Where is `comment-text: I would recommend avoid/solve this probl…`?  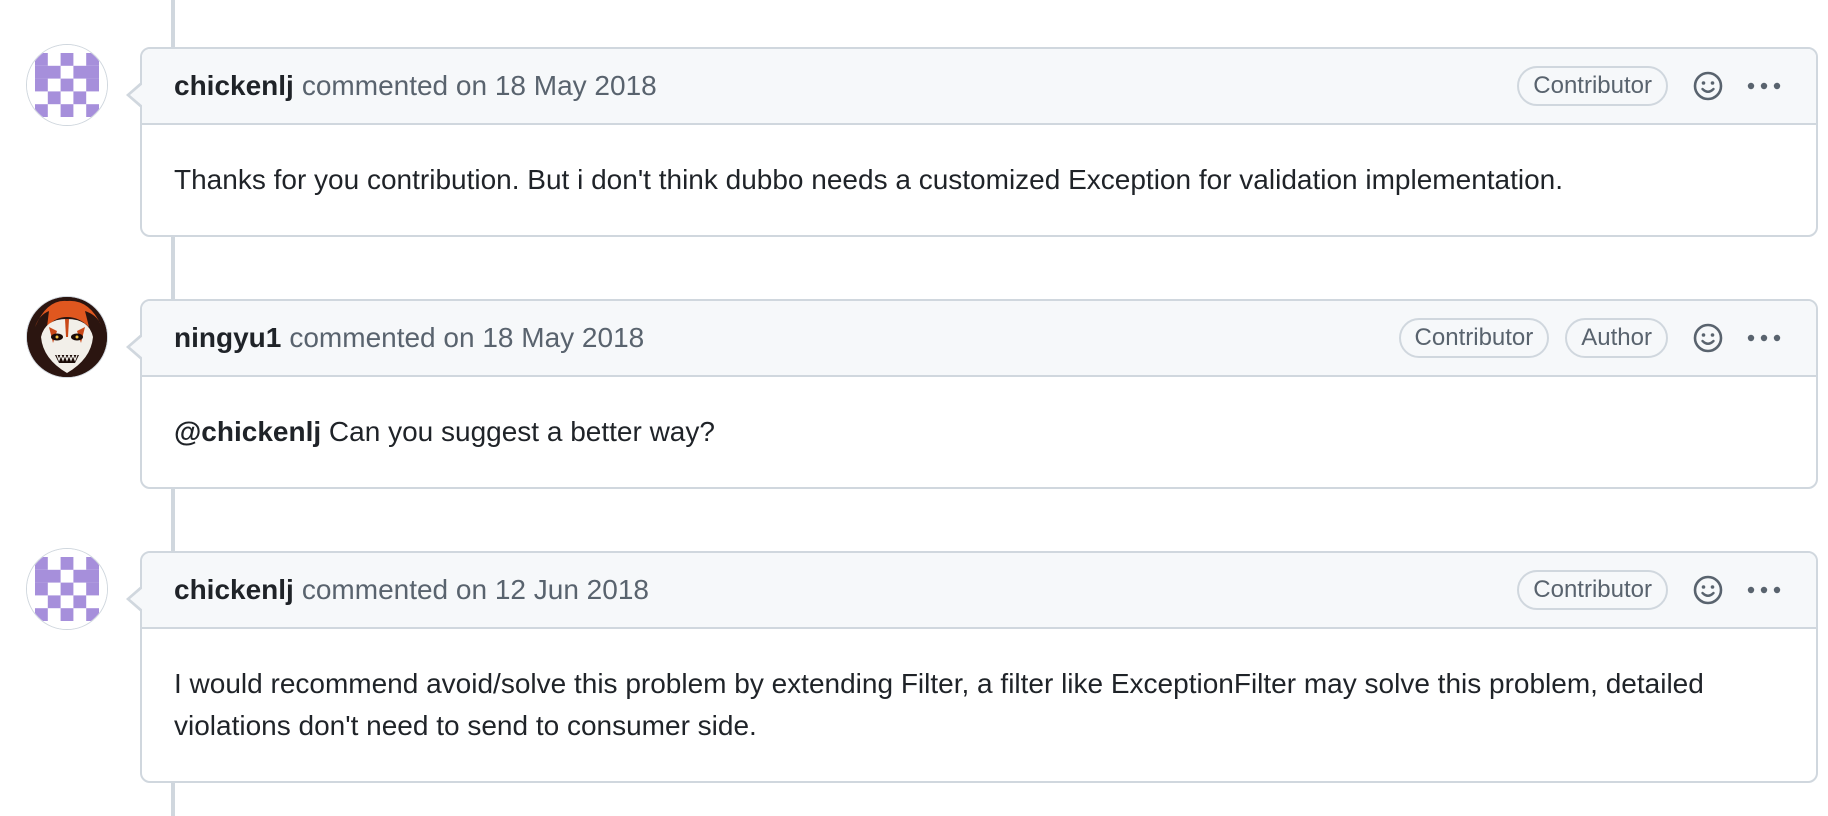
comment-text: I would recommend avoid/solve this probl… is located at coordinates (939, 704).